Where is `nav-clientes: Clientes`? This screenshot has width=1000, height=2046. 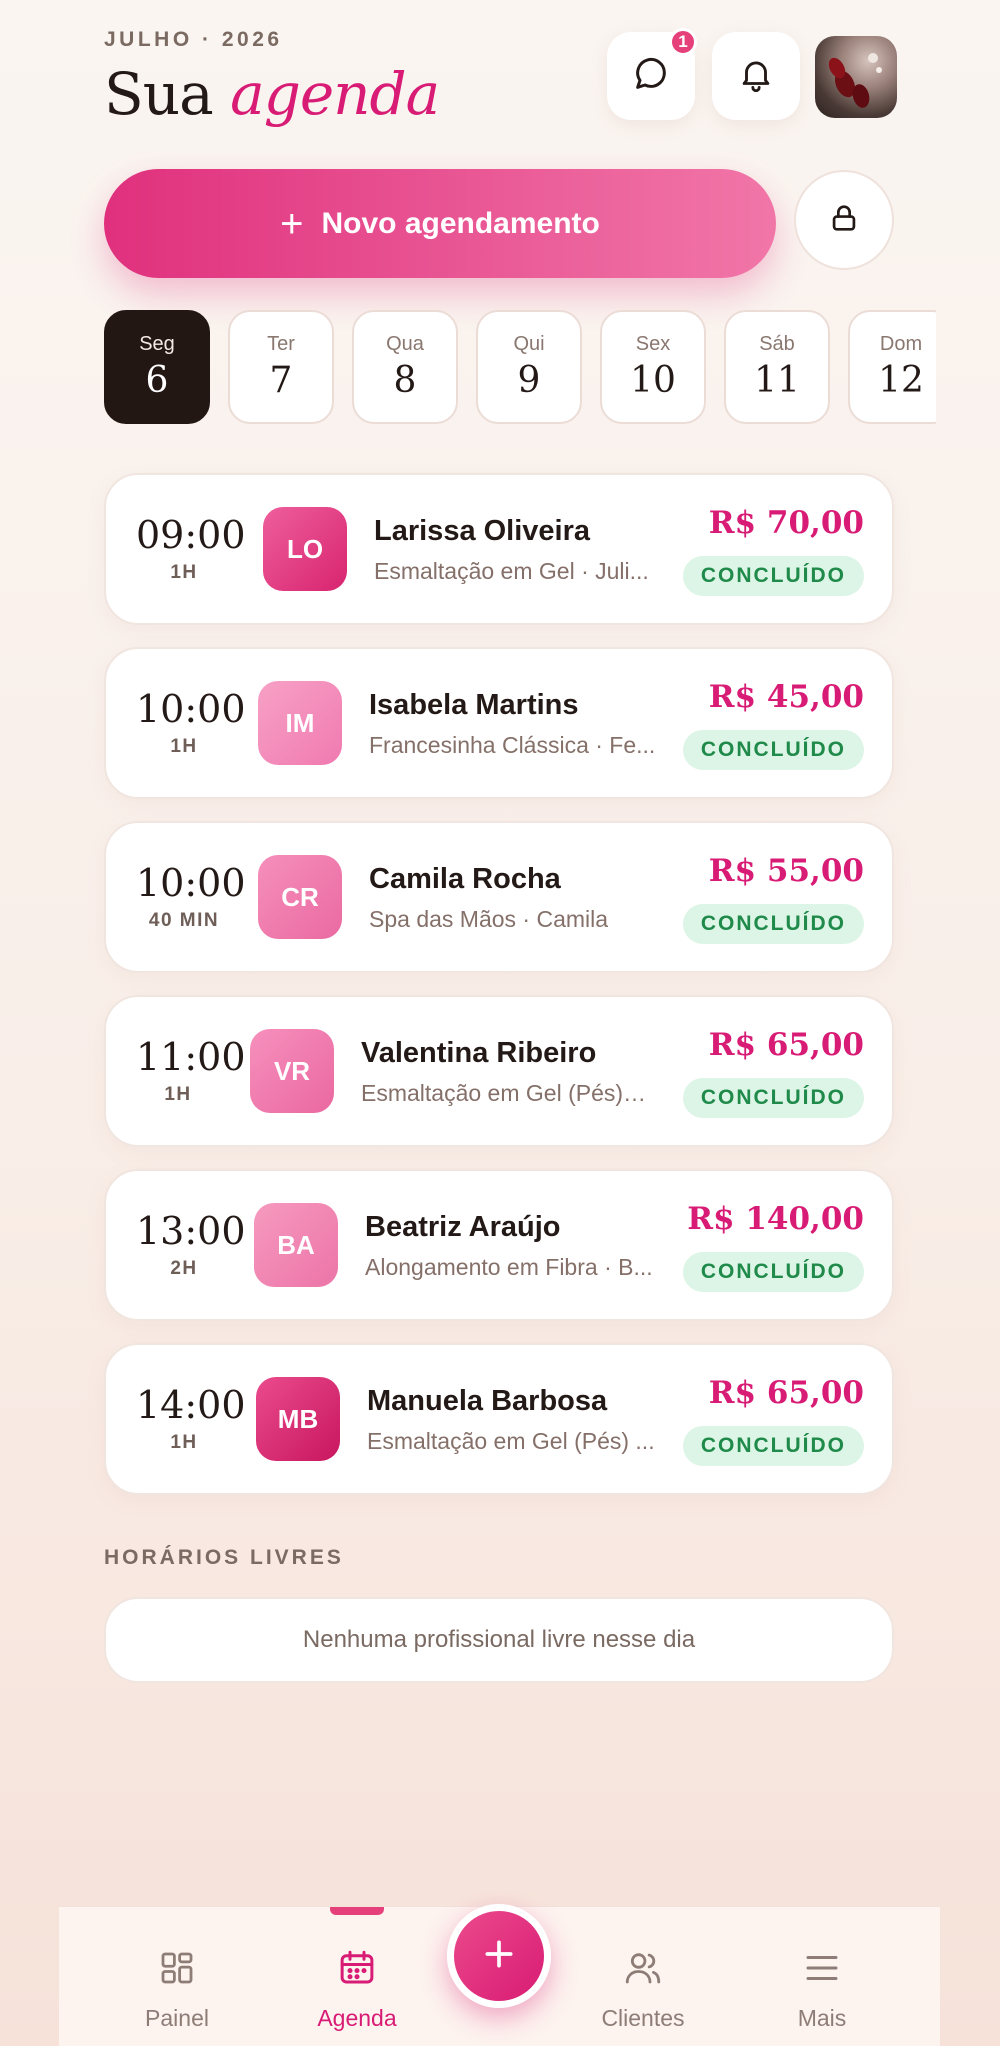 nav-clientes: Clientes is located at coordinates (643, 1989).